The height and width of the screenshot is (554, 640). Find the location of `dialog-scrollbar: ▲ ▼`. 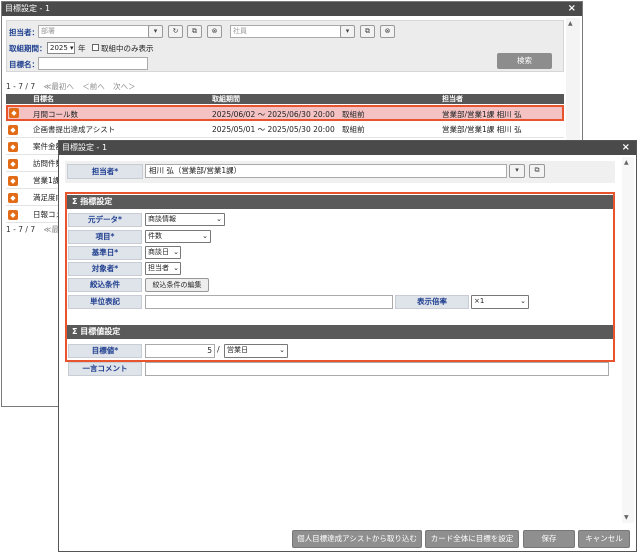

dialog-scrollbar: ▲ ▼ is located at coordinates (628, 340).